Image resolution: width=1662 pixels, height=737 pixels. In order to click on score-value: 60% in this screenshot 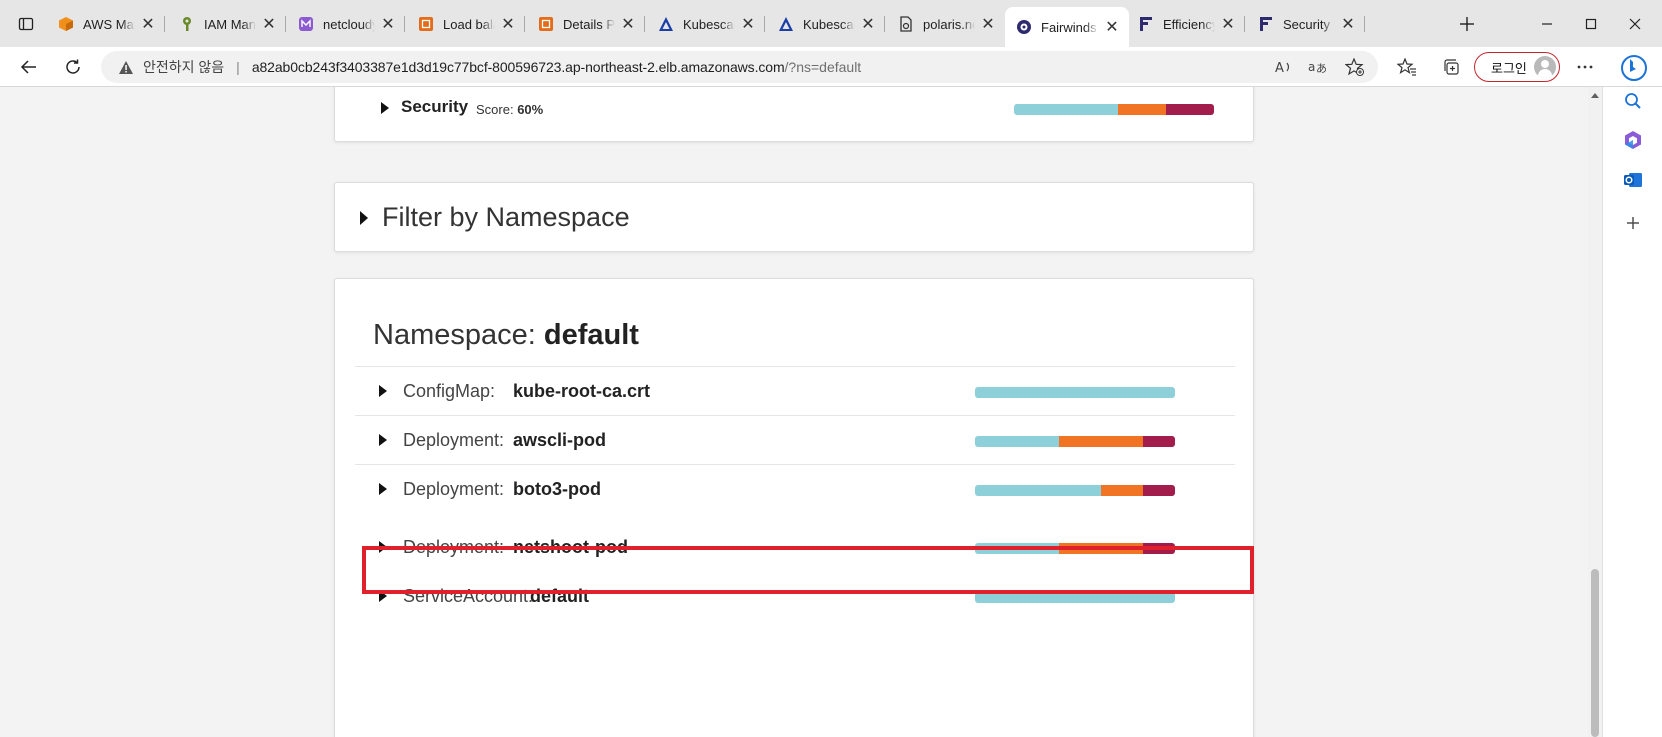, I will do `click(530, 109)`.